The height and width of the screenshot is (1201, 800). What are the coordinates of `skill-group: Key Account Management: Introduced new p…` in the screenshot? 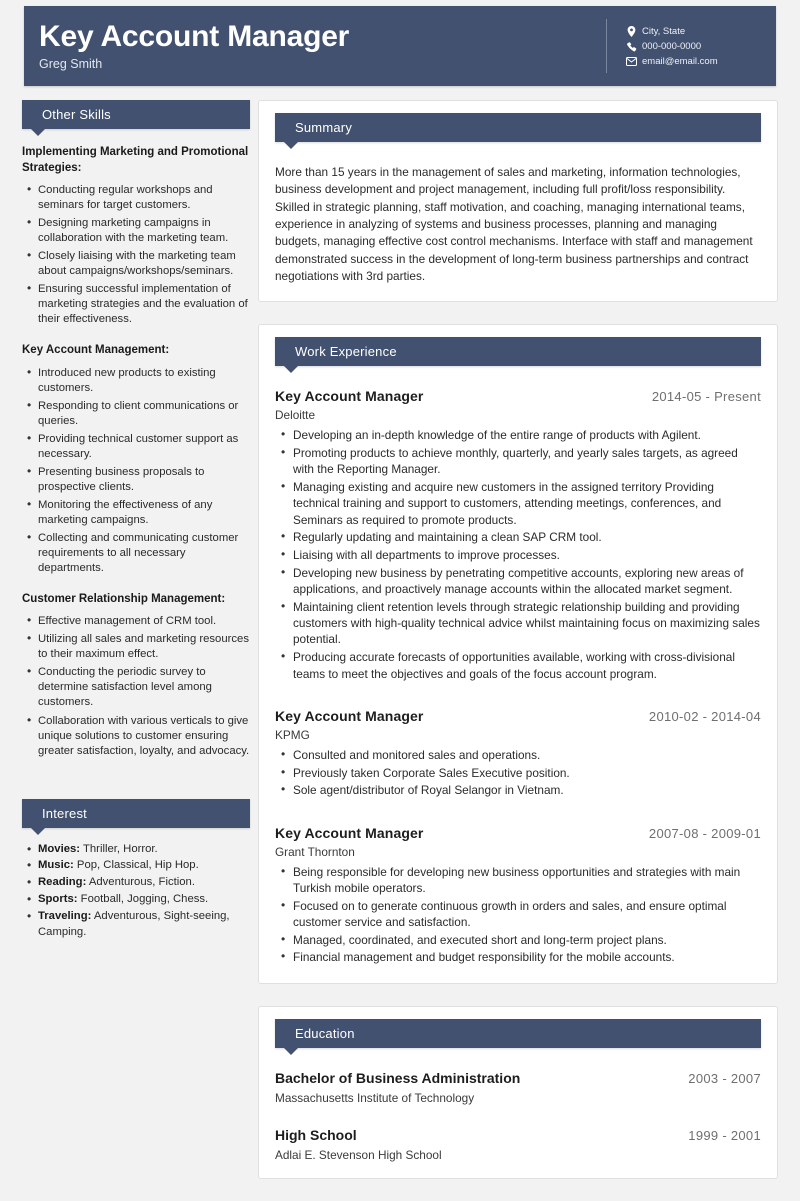 It's located at (136, 459).